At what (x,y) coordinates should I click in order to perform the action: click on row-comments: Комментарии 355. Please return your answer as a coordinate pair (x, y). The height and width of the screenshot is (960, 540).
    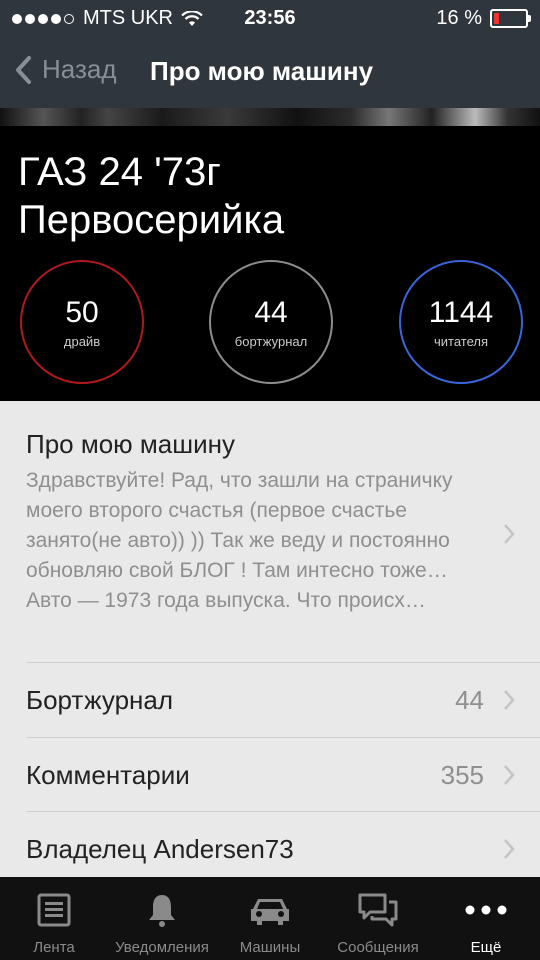
    Looking at the image, I should click on (283, 774).